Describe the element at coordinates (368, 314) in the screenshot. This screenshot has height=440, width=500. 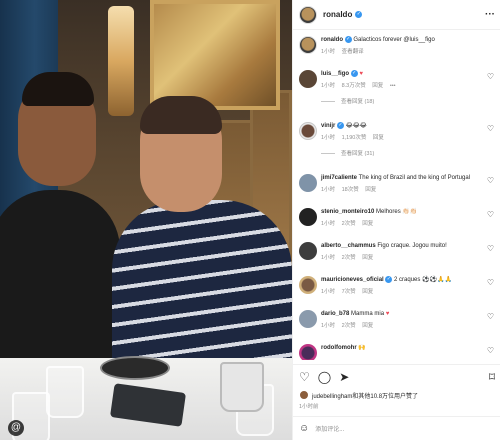
I see `comment-text: Mamma mia` at that location.